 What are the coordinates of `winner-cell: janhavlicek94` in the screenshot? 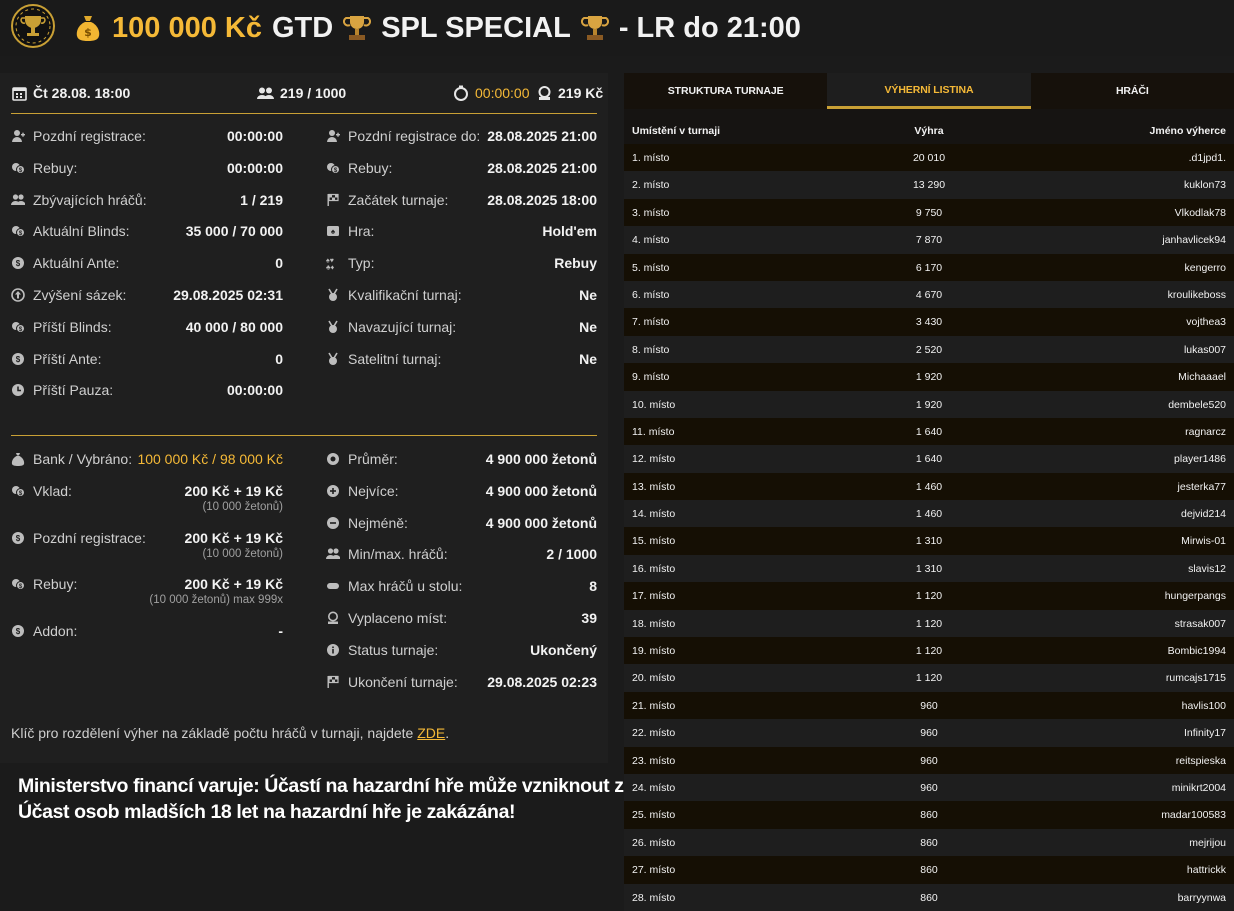 It's located at (1194, 240).